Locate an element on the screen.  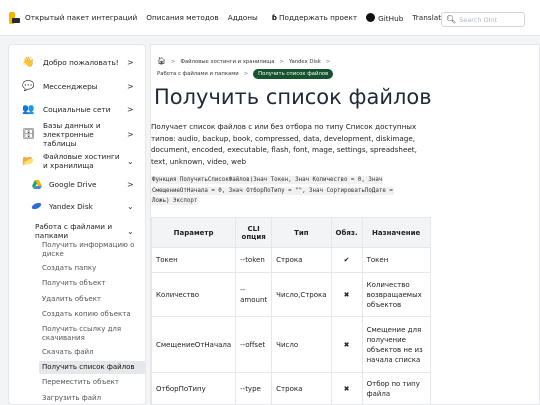
search-input: 🔍︎ Search OInt is located at coordinates (483, 19).